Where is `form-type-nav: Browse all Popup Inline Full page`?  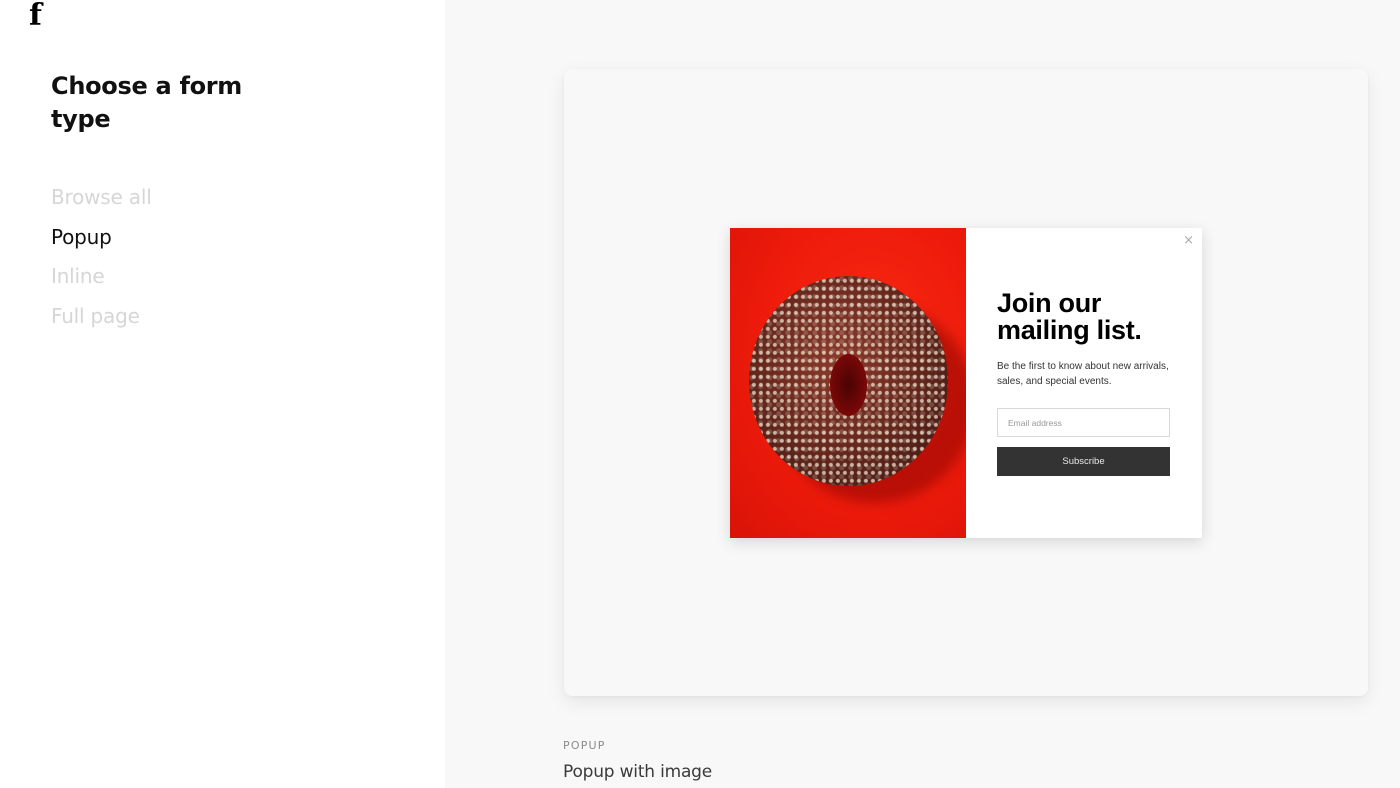 form-type-nav: Browse all Popup Inline Full page is located at coordinates (101, 257).